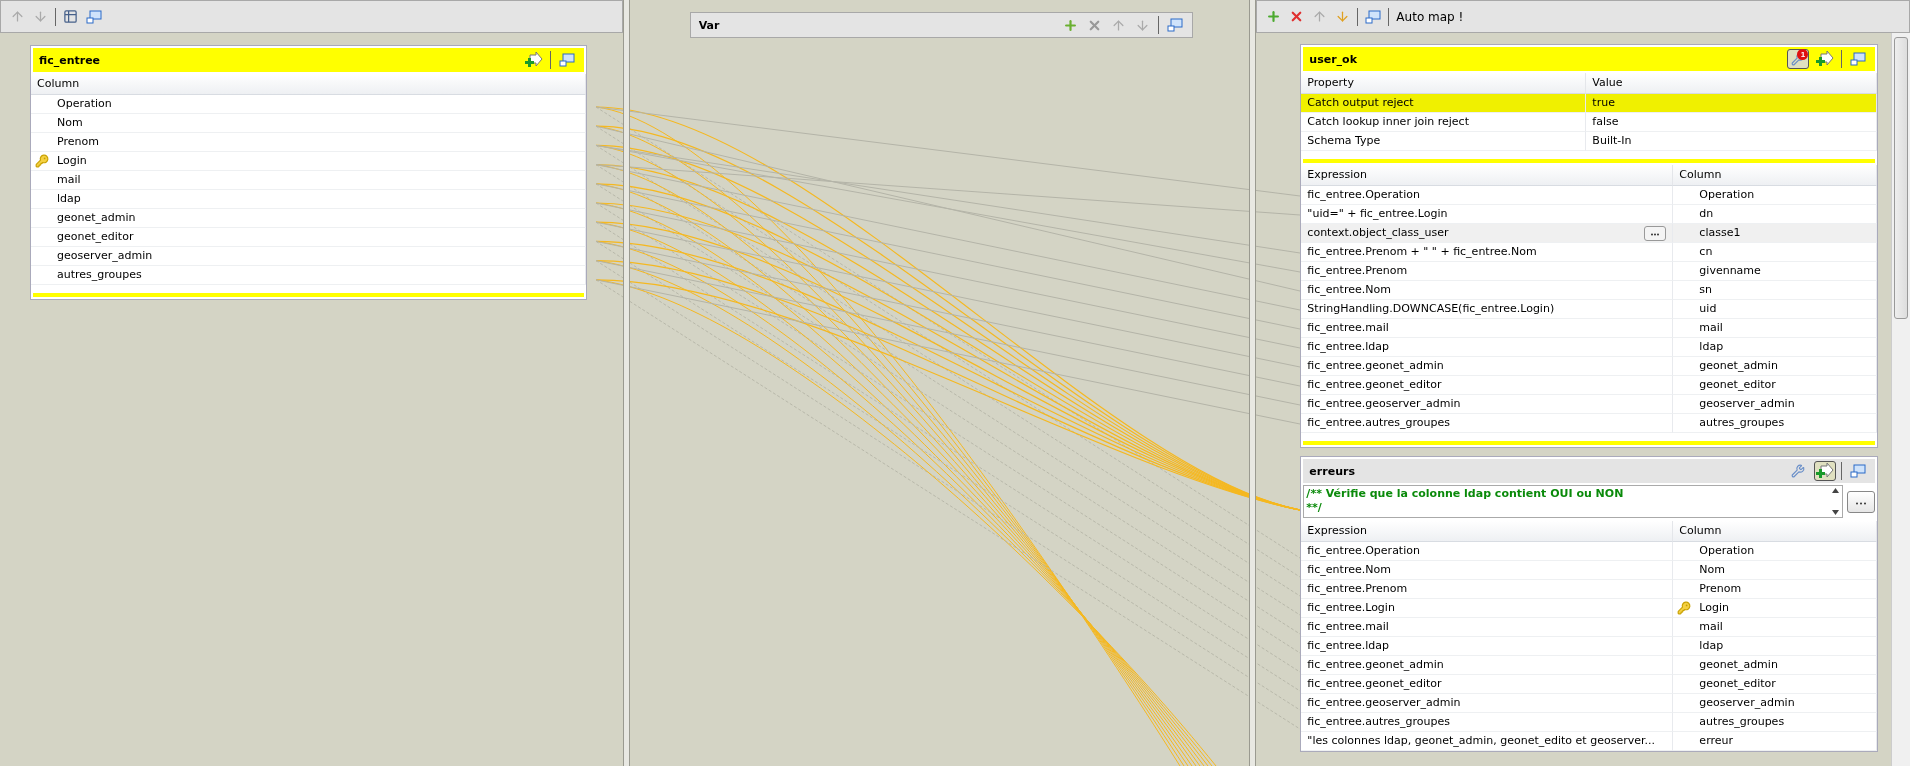 The image size is (1910, 766). What do you see at coordinates (1803, 54) in the screenshot?
I see `filter-count-badge: 1` at bounding box center [1803, 54].